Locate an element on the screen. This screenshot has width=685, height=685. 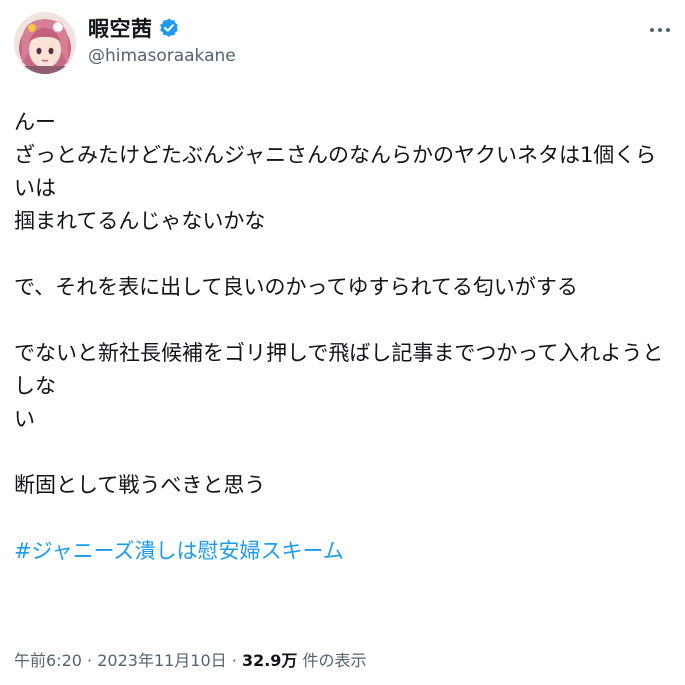
tweet-line: ざっとみたけどたぶんジャニさんのなんらかのヤクいネタは1個くらいは is located at coordinates (335, 171).